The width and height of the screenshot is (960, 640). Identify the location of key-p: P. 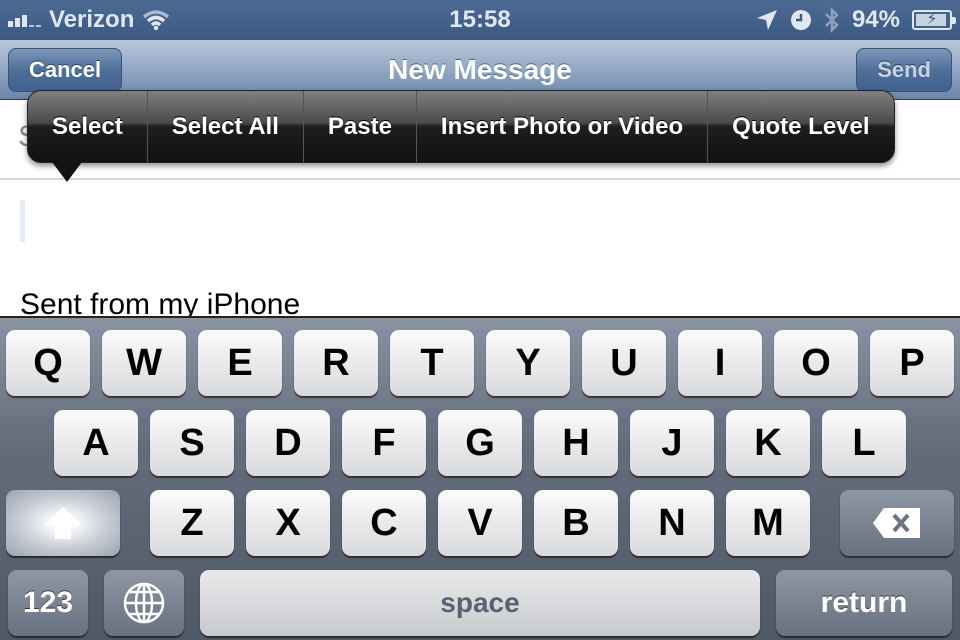
(912, 363).